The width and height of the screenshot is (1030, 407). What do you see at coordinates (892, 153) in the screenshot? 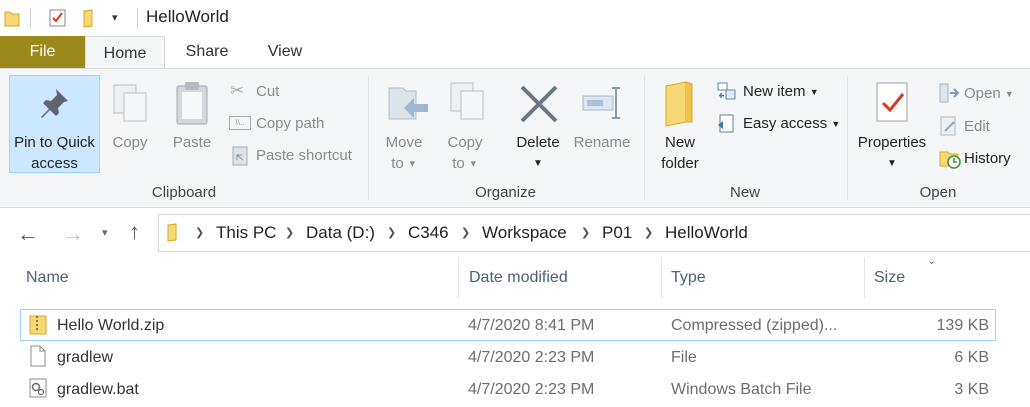
I see `properties-button: Properties ▼` at bounding box center [892, 153].